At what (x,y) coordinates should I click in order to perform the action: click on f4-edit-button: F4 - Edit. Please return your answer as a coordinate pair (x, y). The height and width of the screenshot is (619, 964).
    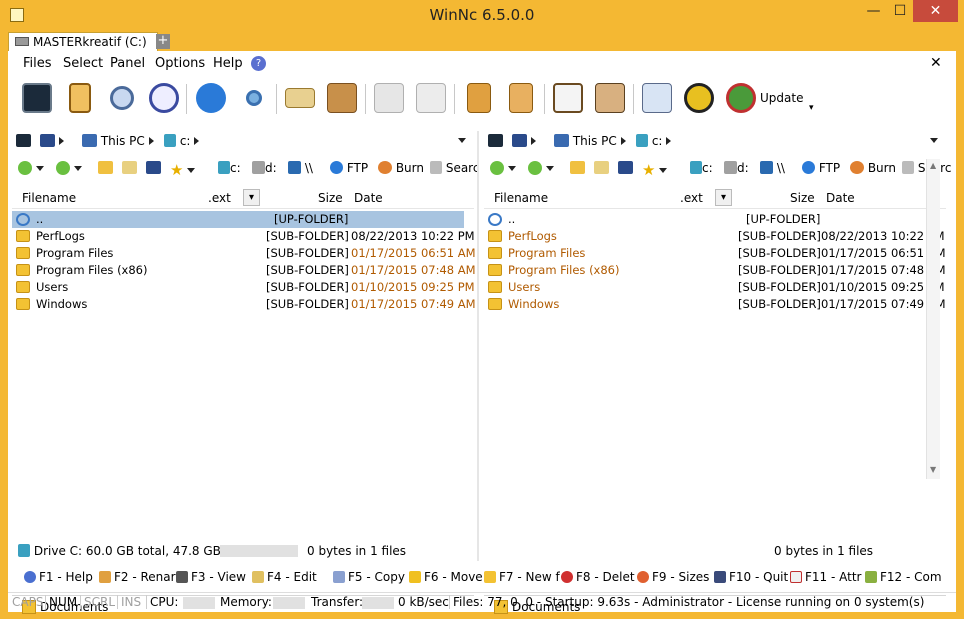
    Looking at the image, I should click on (284, 577).